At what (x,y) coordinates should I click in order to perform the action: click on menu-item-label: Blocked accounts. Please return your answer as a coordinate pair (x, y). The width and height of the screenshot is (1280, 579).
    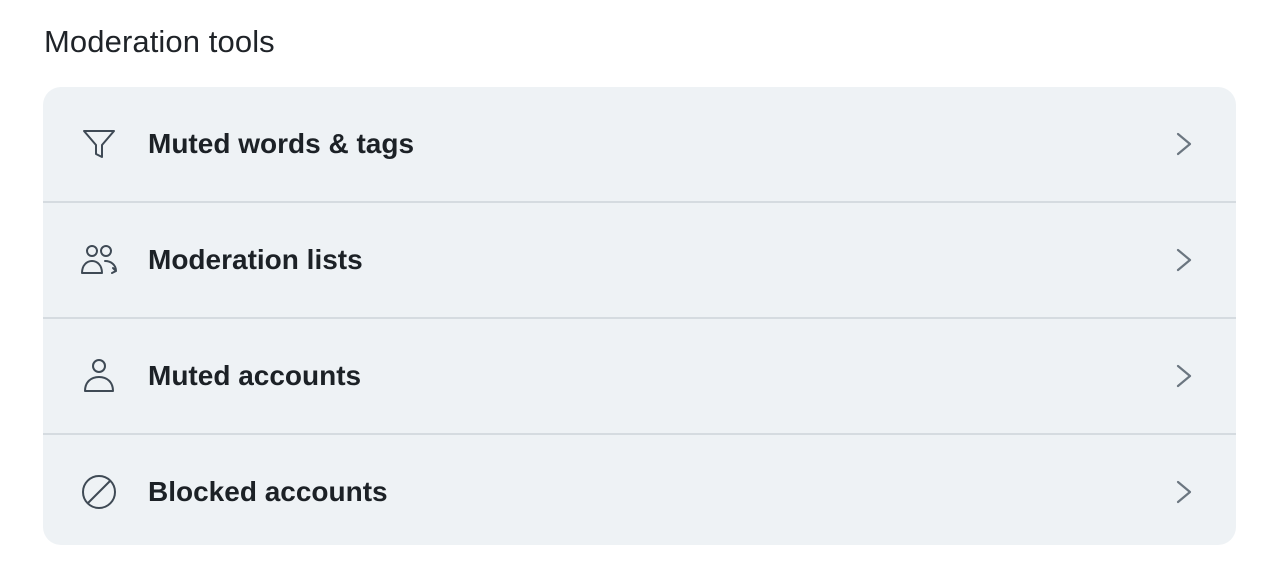
    Looking at the image, I should click on (268, 491).